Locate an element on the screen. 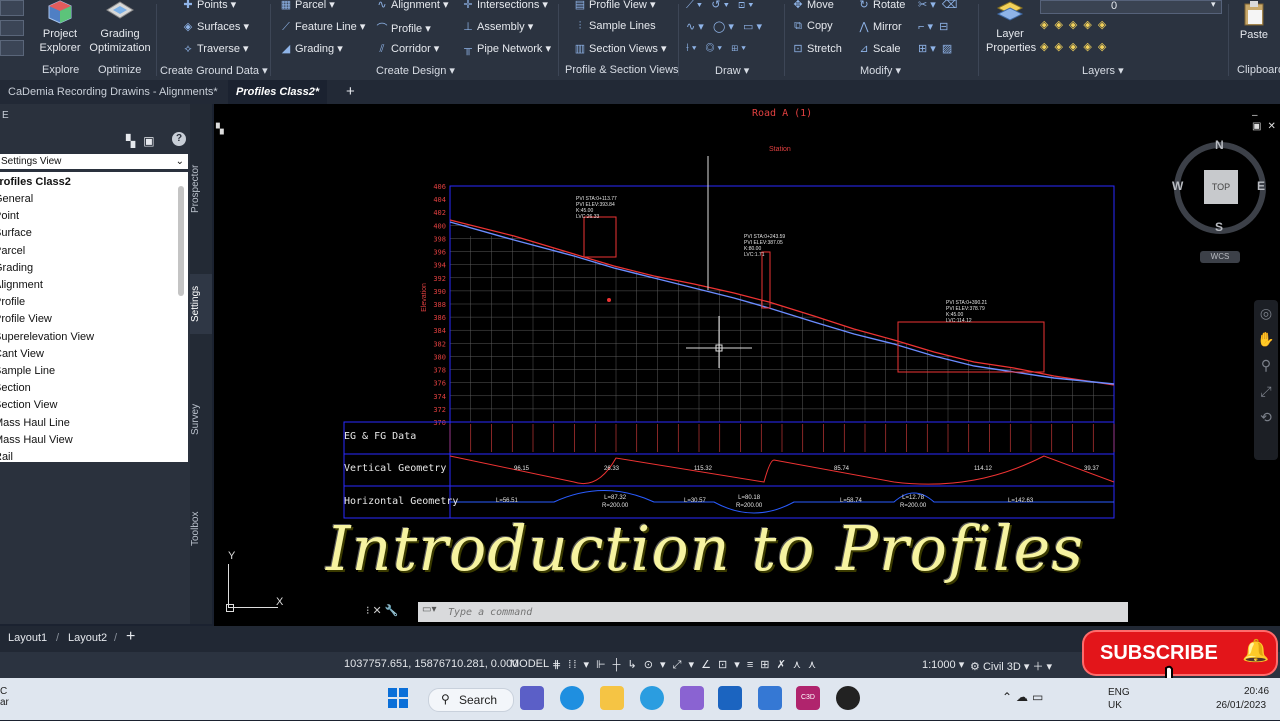 This screenshot has width=1280, height=721. tab-prospector: Prospector is located at coordinates (201, 189).